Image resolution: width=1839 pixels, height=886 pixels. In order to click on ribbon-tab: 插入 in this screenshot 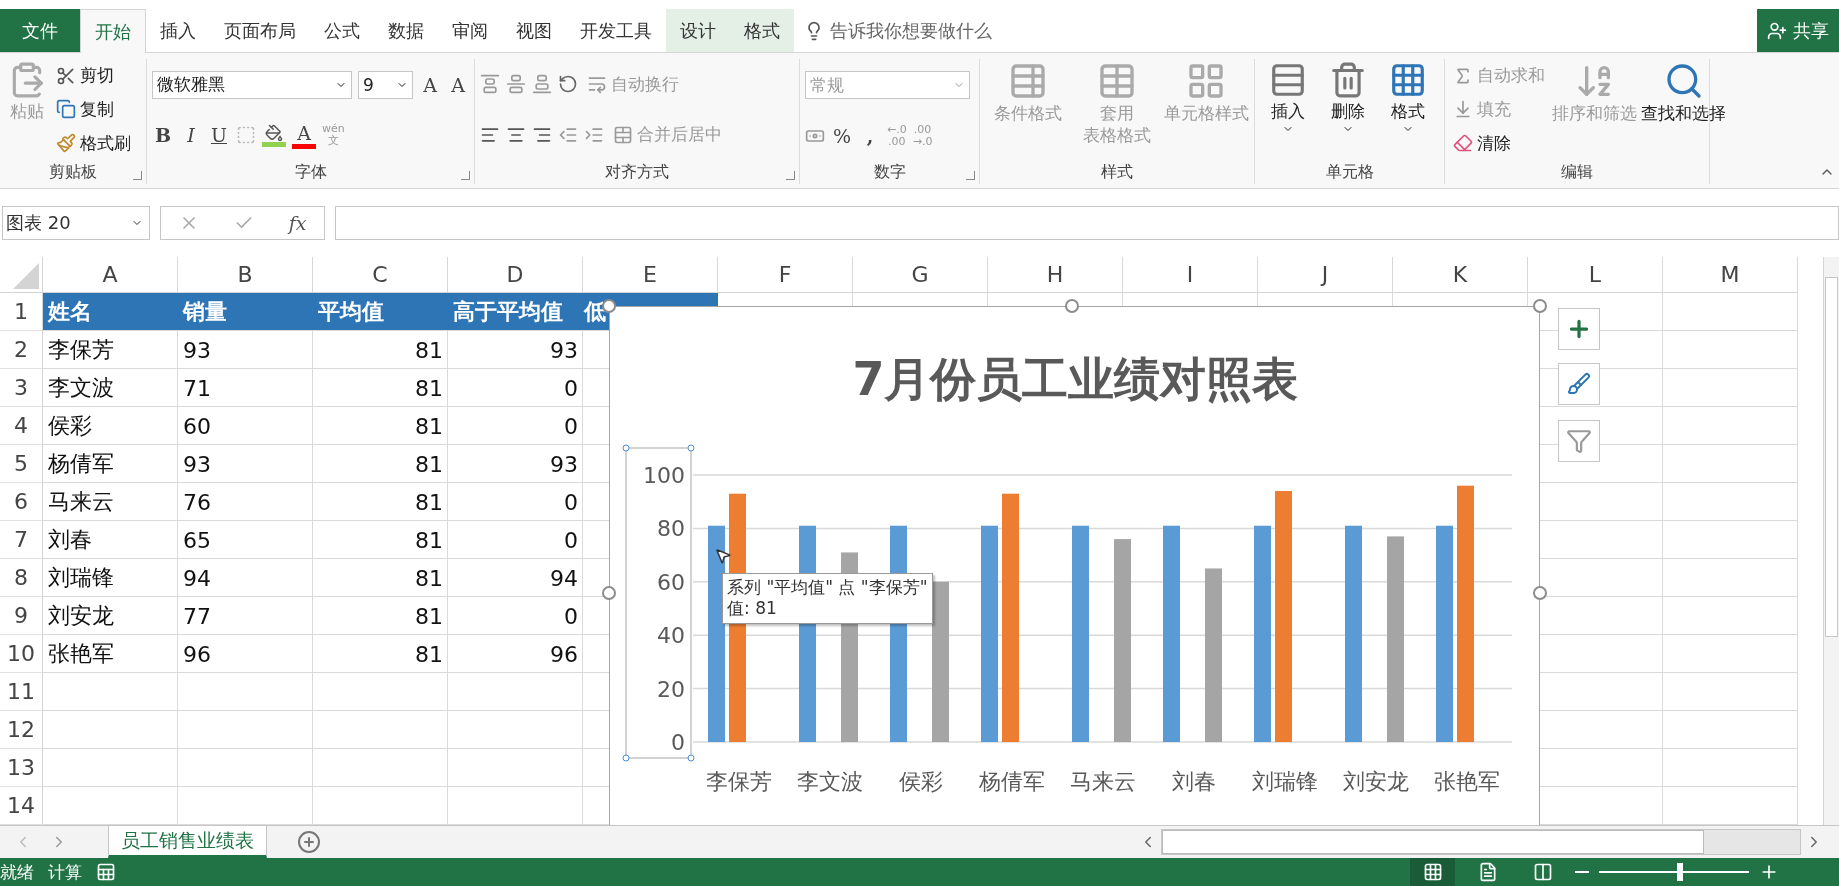, I will do `click(178, 30)`.